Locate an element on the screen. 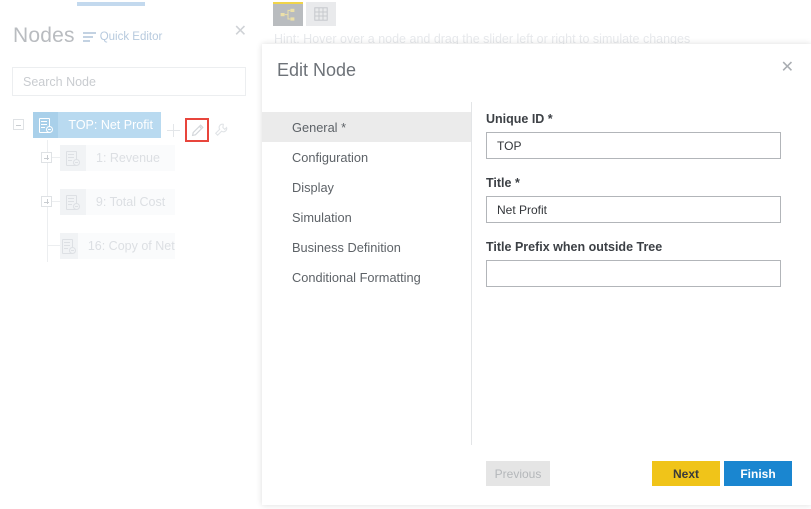 The width and height of the screenshot is (811, 509). tree-row: 9: Total Cost is located at coordinates (129, 206).